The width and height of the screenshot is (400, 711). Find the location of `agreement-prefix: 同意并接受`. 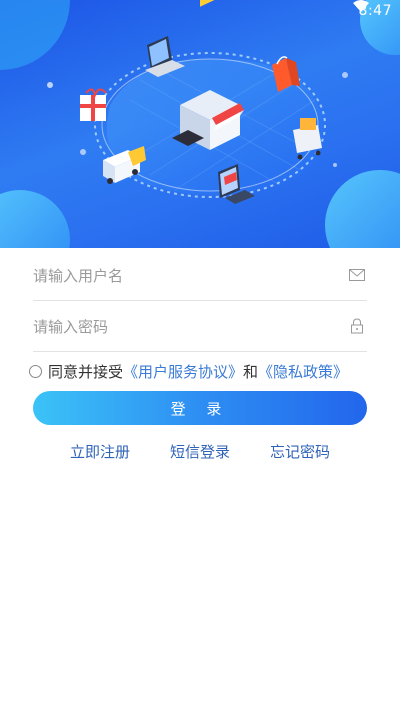

agreement-prefix: 同意并接受 is located at coordinates (86, 371).